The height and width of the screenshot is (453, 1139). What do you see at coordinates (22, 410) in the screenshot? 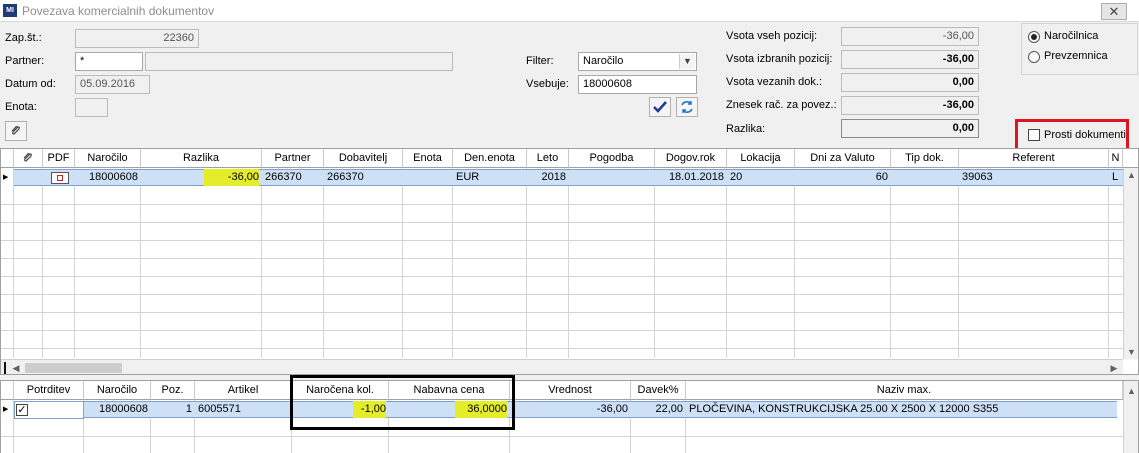
I see `potrditev-checkbox: ✓` at bounding box center [22, 410].